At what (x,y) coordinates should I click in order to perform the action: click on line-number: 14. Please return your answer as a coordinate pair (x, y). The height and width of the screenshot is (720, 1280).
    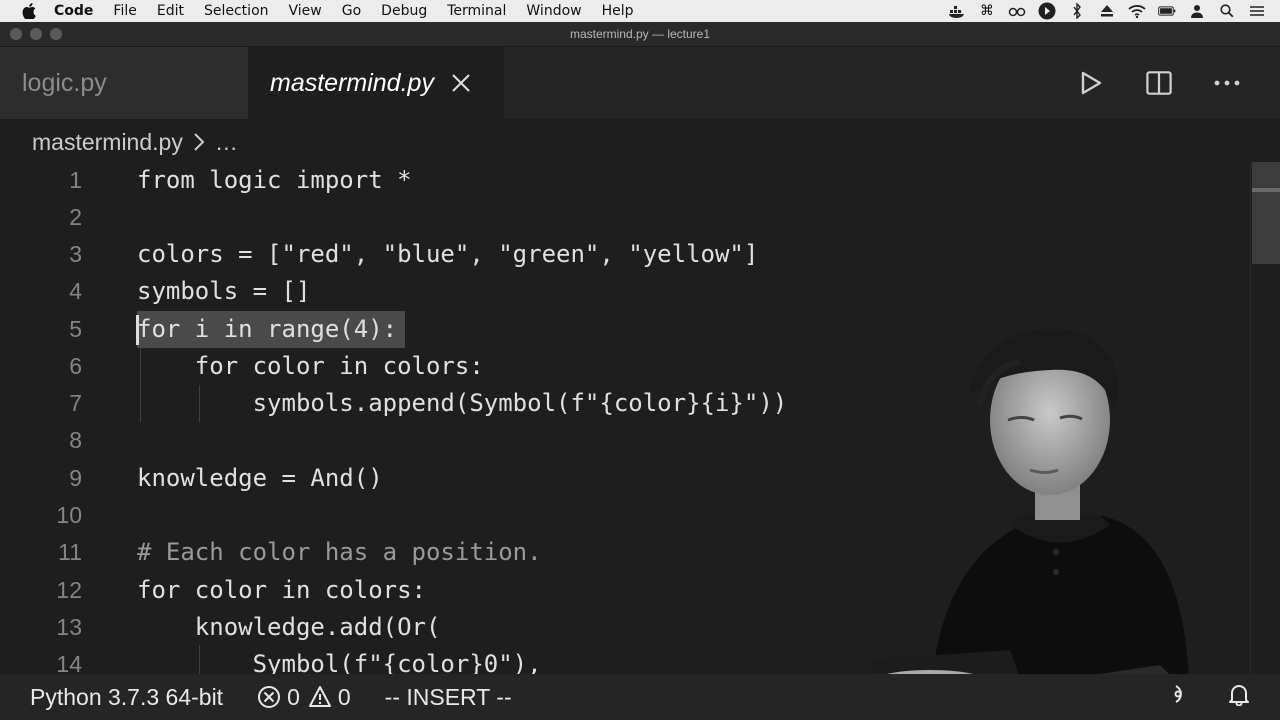
    Looking at the image, I should click on (69, 662).